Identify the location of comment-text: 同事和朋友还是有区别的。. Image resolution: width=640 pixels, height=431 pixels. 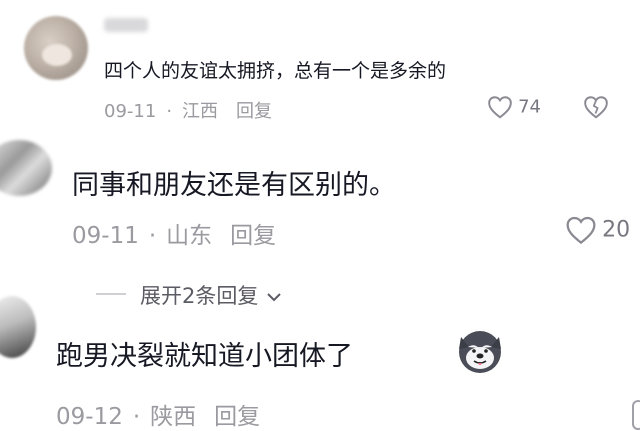
(234, 185).